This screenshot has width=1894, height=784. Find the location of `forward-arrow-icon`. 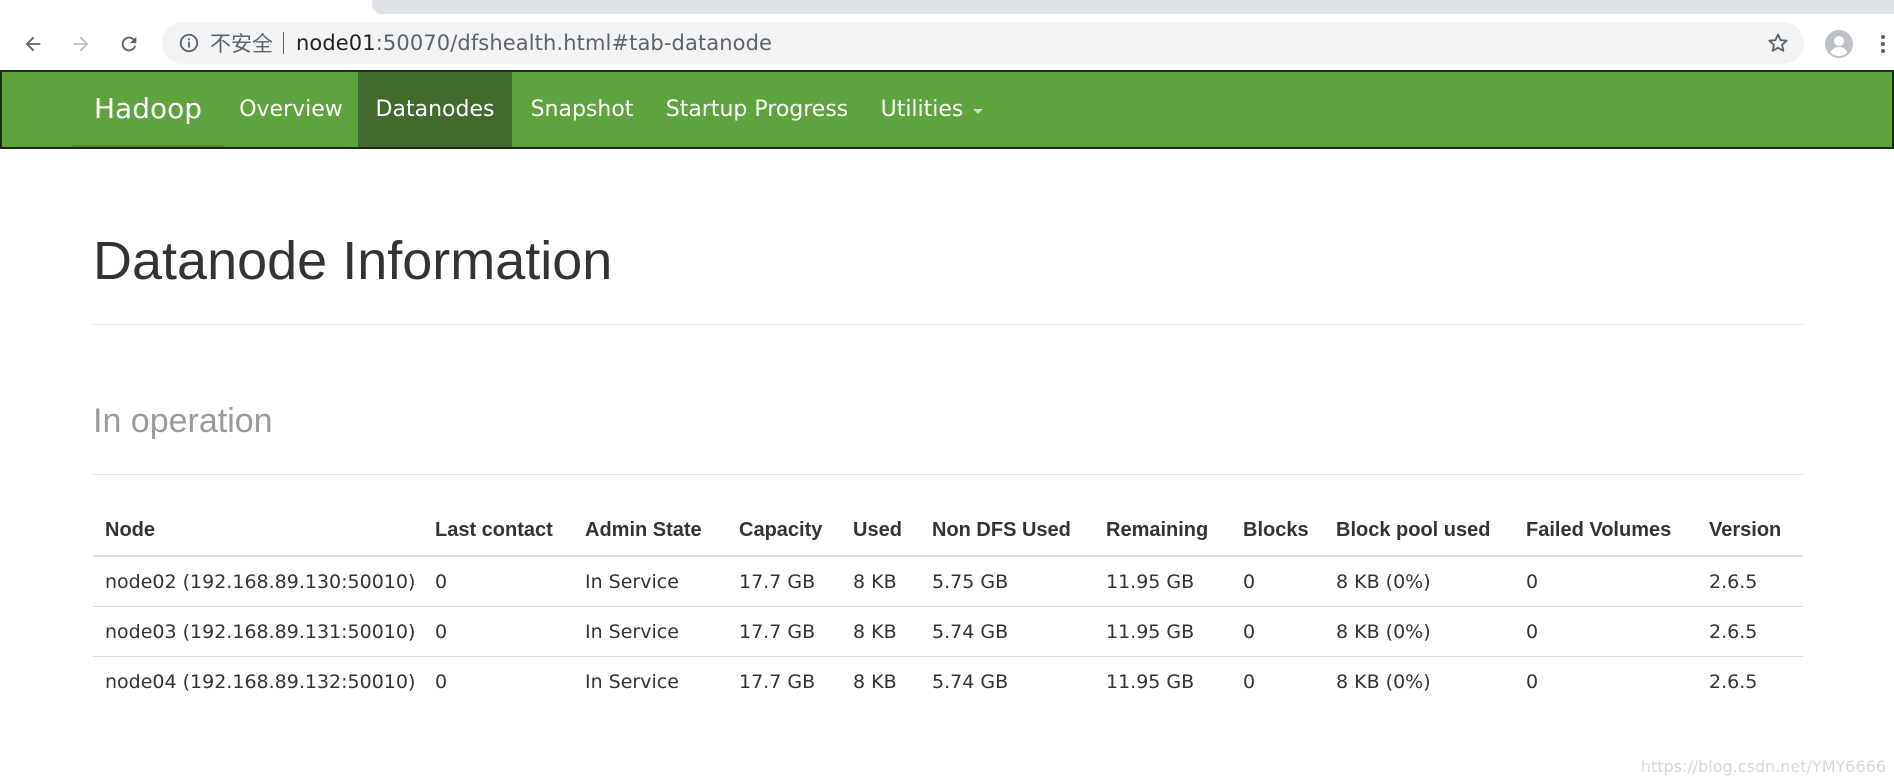

forward-arrow-icon is located at coordinates (81, 44).